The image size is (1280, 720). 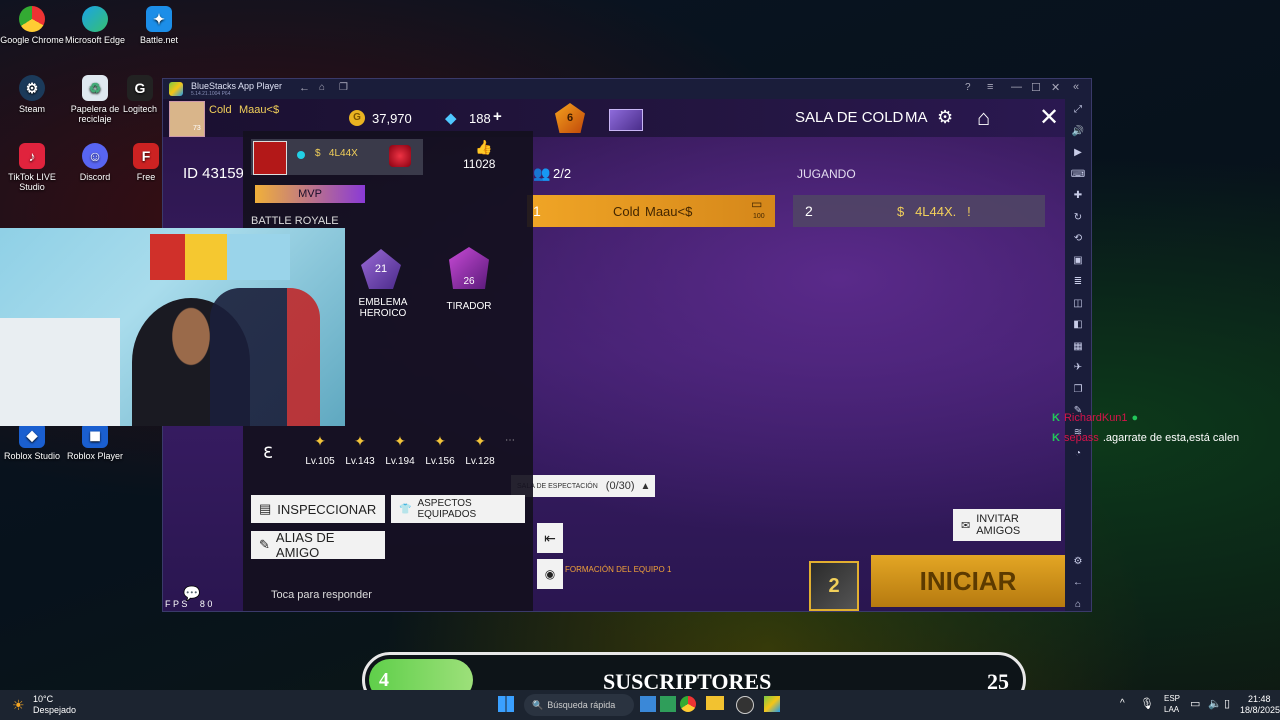 What do you see at coordinates (919, 211) in the screenshot?
I see `team-slot-2: 2 $ 4L44X. !` at bounding box center [919, 211].